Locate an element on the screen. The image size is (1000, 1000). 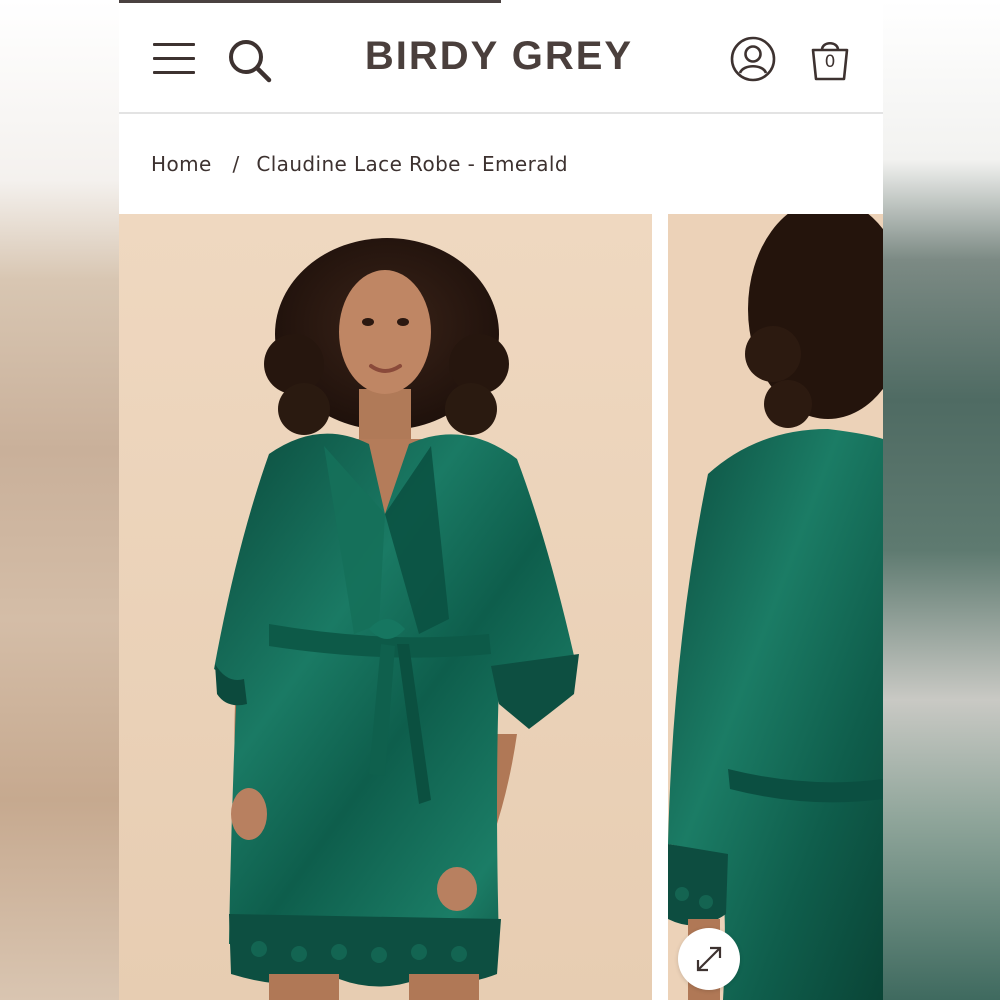
shopping-bag-icon: 0 is located at coordinates (830, 60).